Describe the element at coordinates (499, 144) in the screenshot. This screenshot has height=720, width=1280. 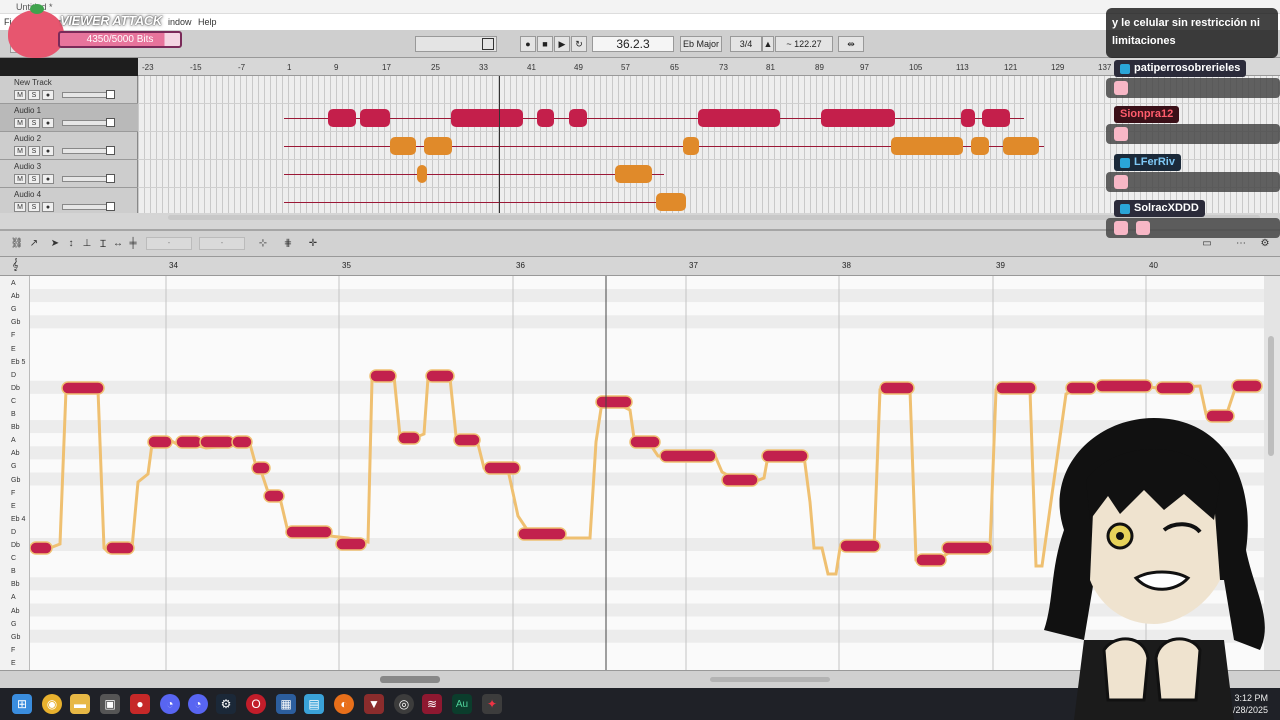
I see `playhead` at that location.